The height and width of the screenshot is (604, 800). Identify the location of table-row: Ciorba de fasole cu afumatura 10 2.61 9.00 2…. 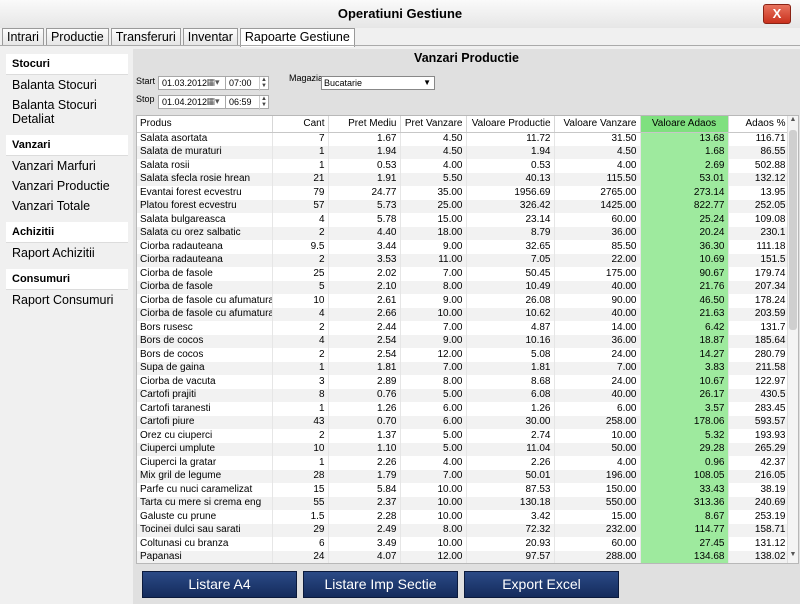
(463, 301).